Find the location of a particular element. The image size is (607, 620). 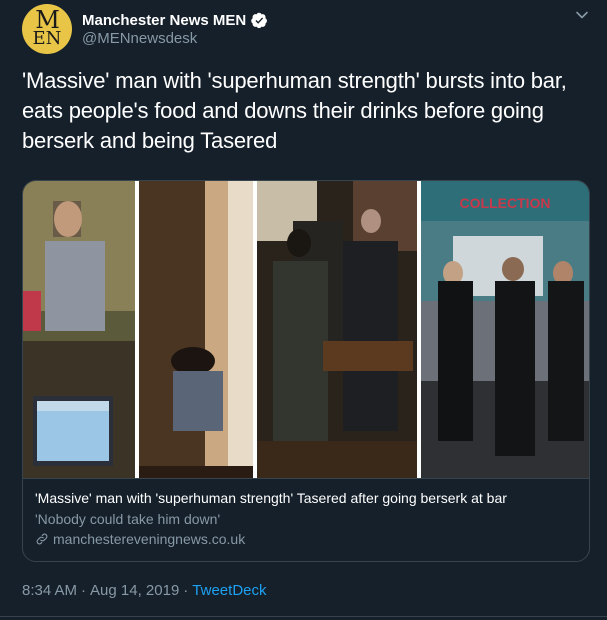

divider is located at coordinates (303, 616).